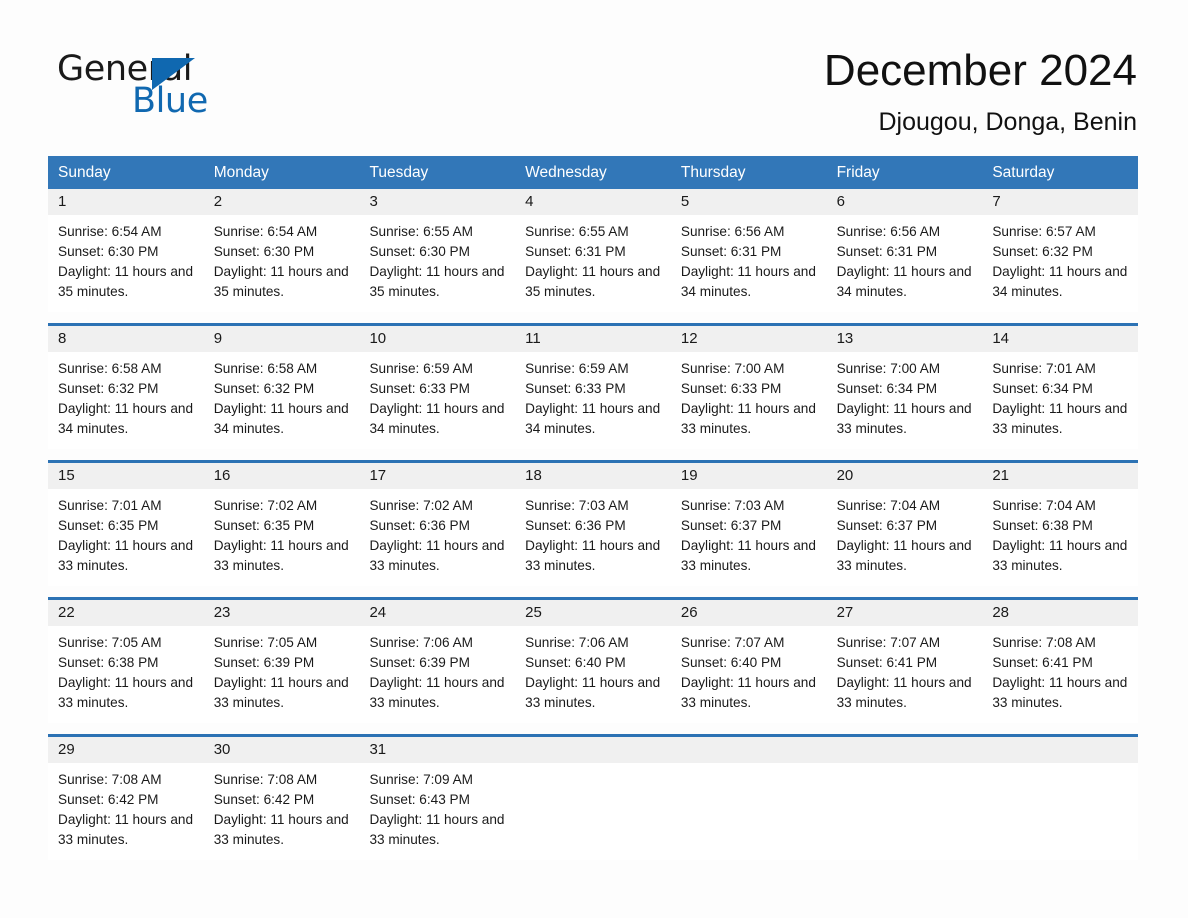 This screenshot has height=918, width=1188. What do you see at coordinates (265, 368) in the screenshot?
I see `sunrise-text: Sunrise: 6:58 AM` at bounding box center [265, 368].